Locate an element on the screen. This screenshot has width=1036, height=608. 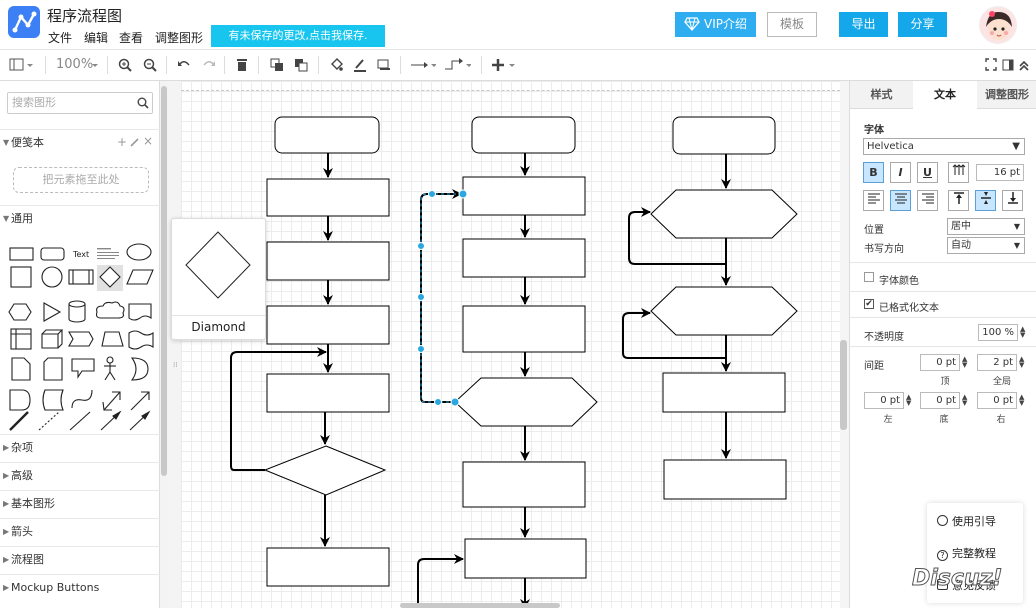
search-icon is located at coordinates (143, 104).